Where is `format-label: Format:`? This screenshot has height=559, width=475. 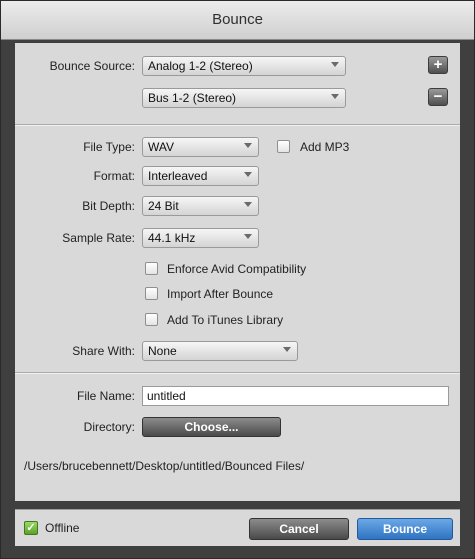 format-label: Format: is located at coordinates (114, 176).